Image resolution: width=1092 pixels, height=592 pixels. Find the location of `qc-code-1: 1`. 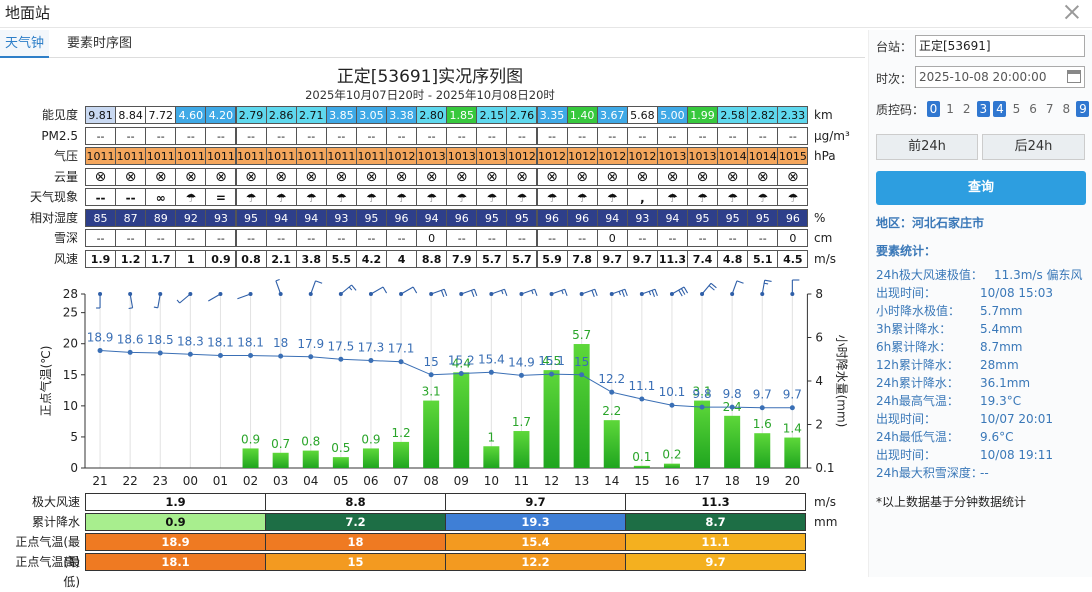

qc-code-1: 1 is located at coordinates (950, 109).